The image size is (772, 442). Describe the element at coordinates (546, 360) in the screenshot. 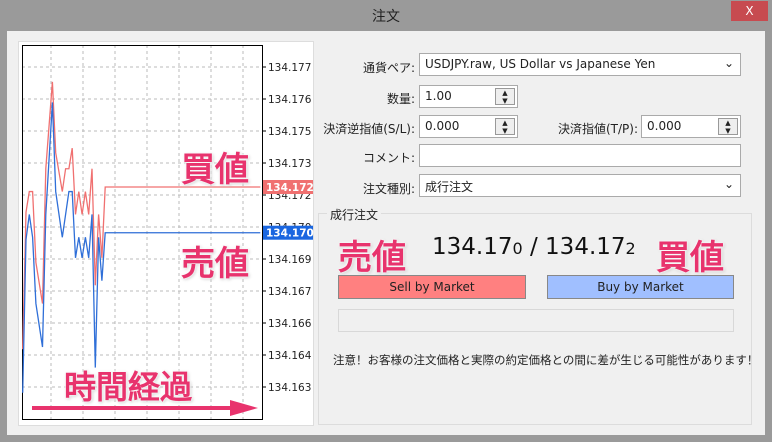

I see `slippage-warning: 注意！お客様の注文価格と実際の約定価格との間に差が生じる可能性があります！` at that location.